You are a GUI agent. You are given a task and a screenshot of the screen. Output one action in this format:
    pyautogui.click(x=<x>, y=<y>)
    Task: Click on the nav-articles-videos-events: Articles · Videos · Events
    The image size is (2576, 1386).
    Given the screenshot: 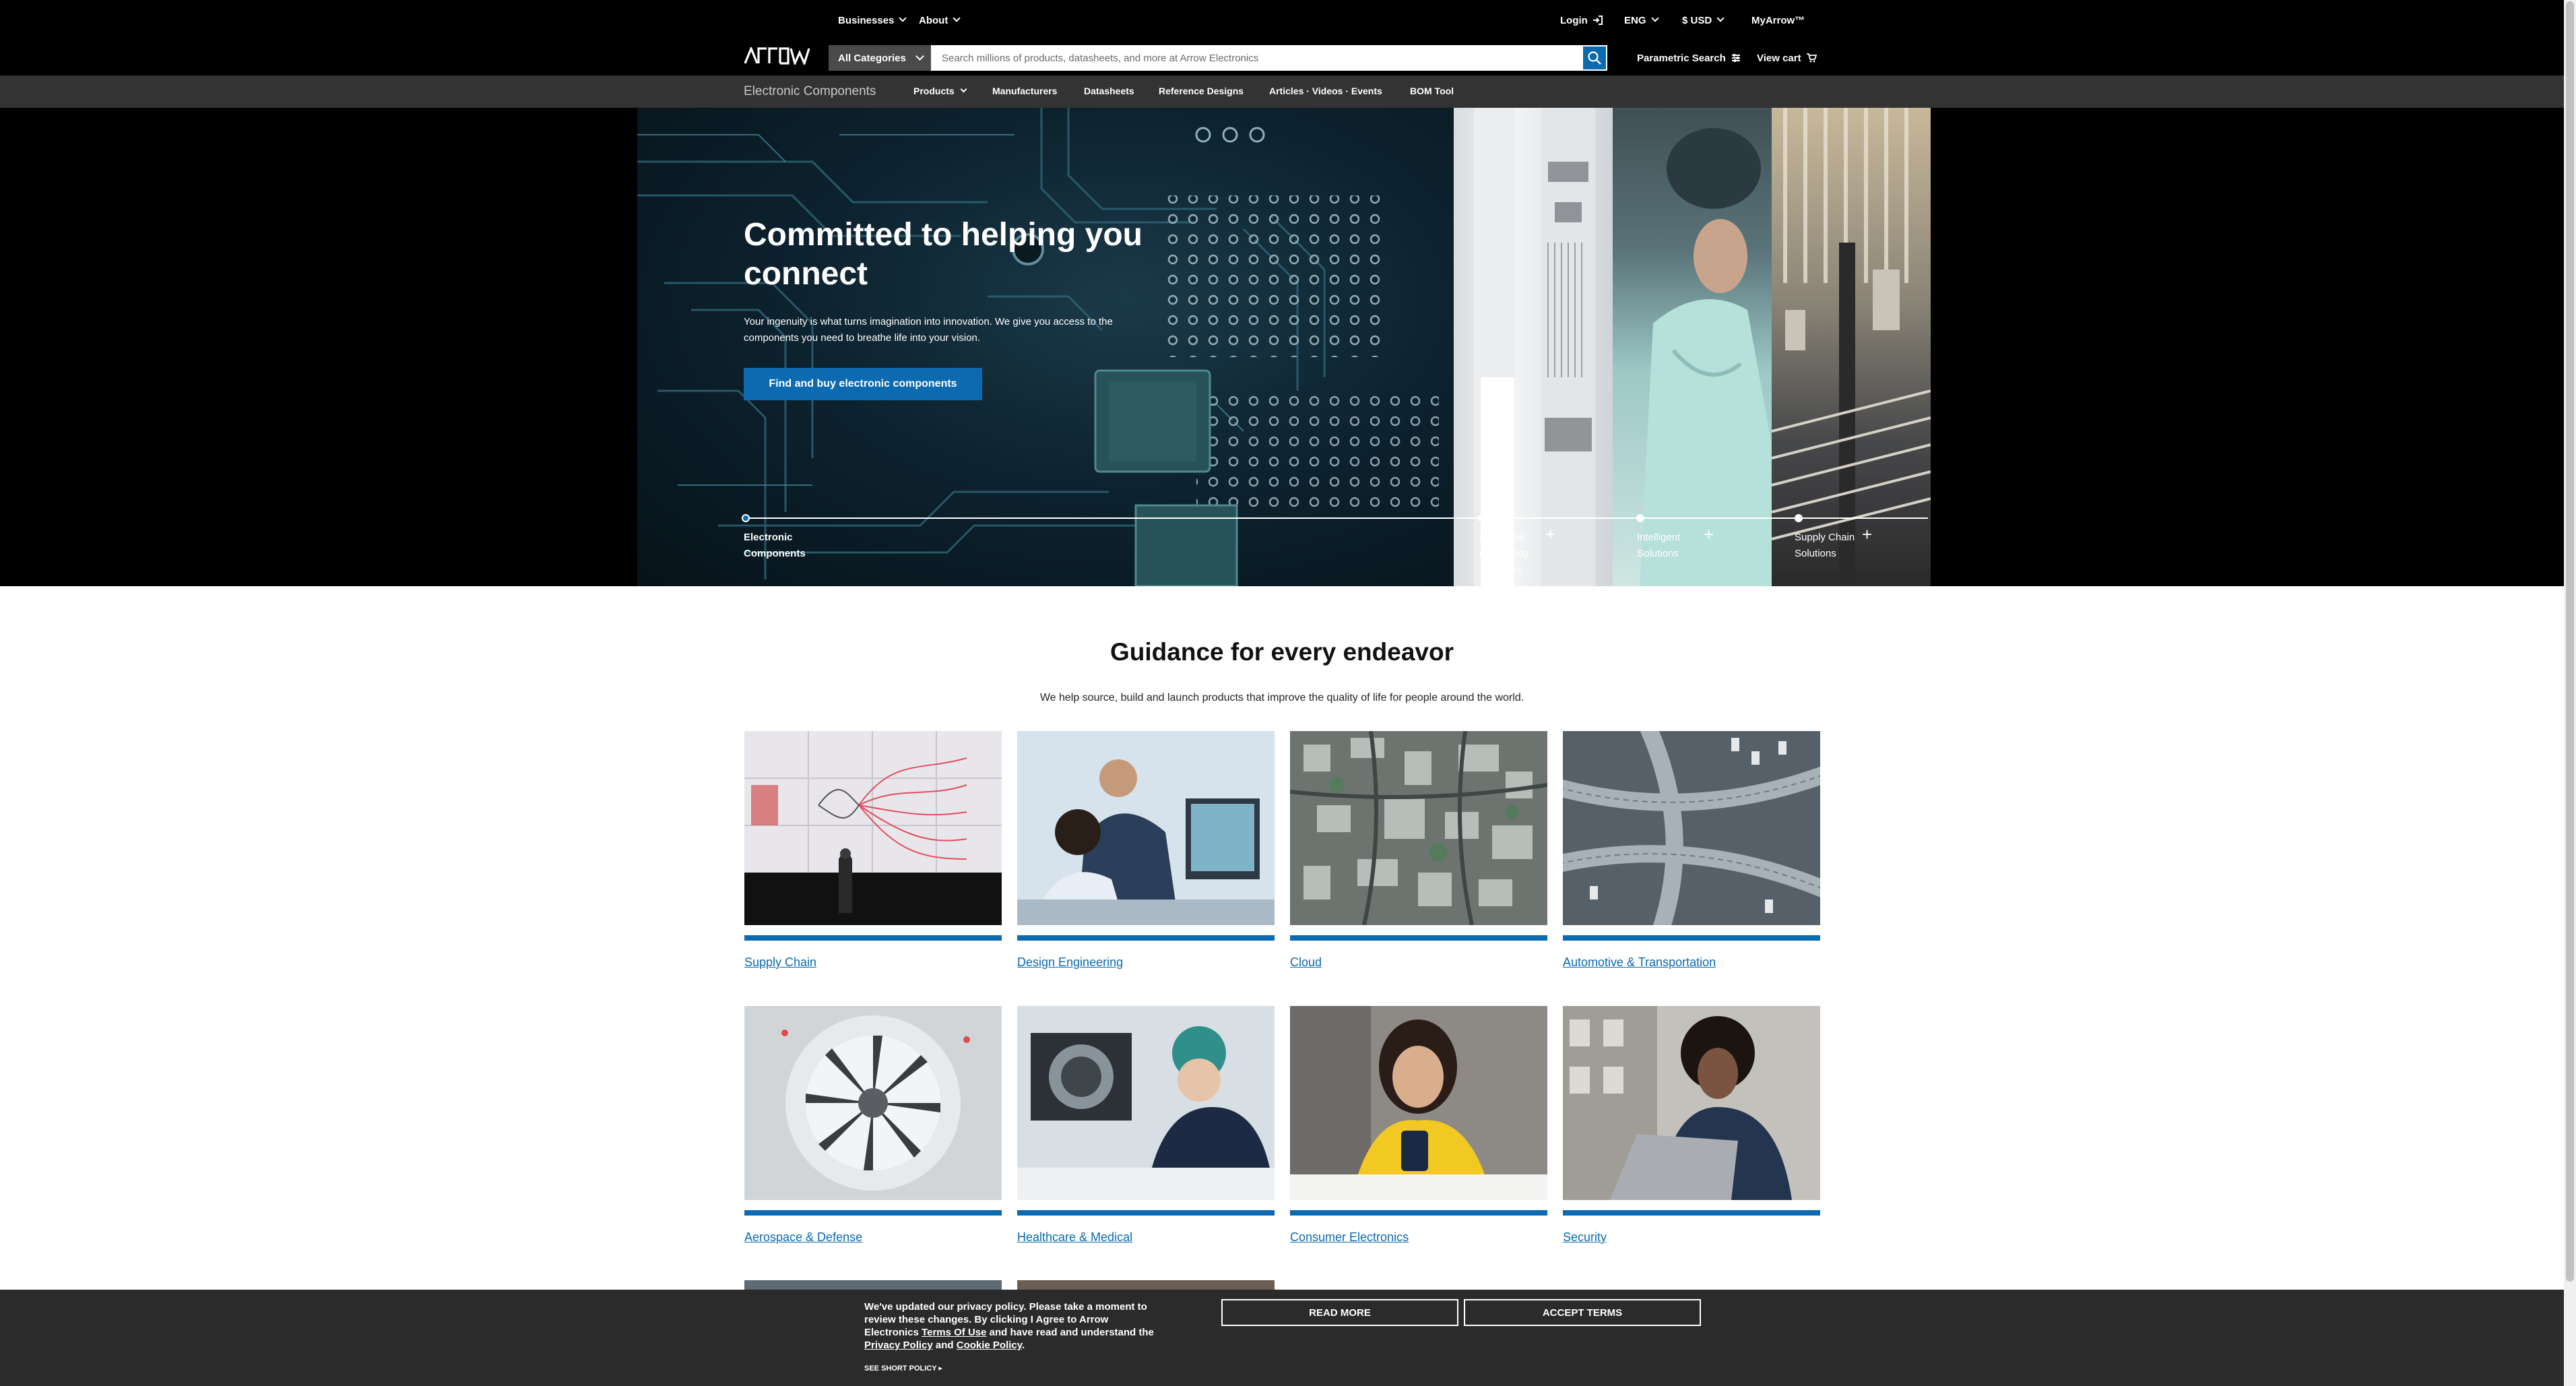 What is the action you would take?
    pyautogui.click(x=1325, y=91)
    